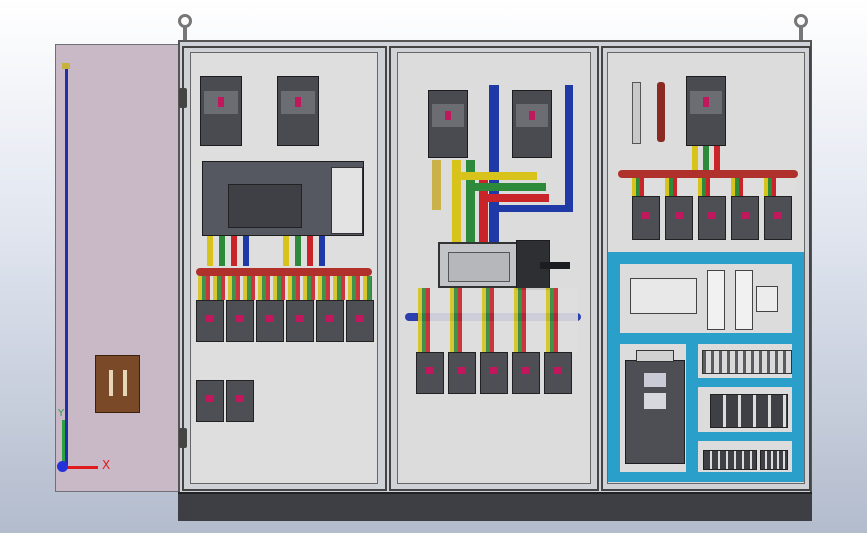 This screenshot has height=533, width=867. I want to click on door-handle-box, so click(117, 384).